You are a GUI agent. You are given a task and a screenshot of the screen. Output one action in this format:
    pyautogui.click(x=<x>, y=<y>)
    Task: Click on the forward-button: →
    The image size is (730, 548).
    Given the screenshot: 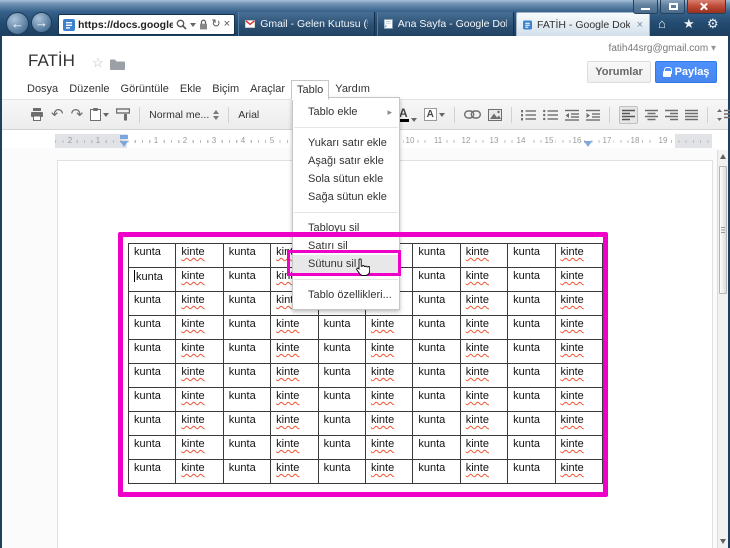 What is the action you would take?
    pyautogui.click(x=41, y=22)
    